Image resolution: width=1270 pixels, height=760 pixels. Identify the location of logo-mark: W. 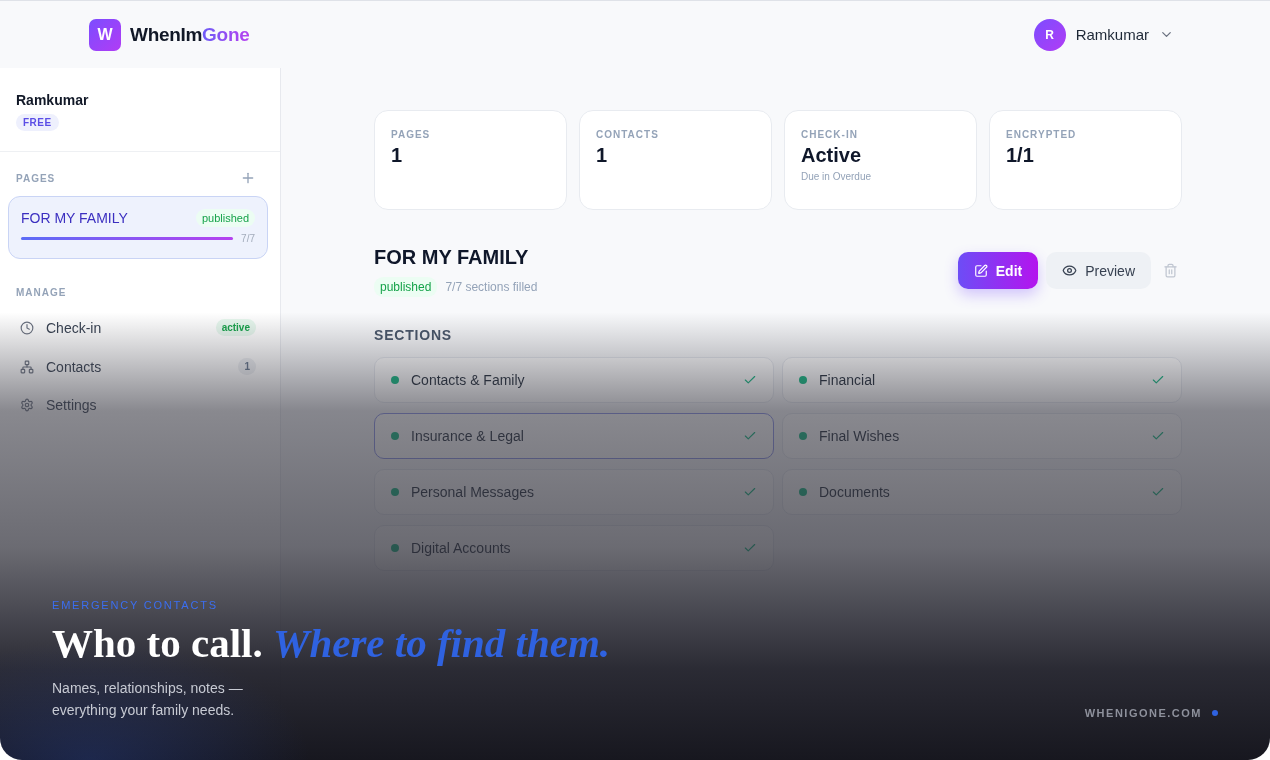
(105, 34).